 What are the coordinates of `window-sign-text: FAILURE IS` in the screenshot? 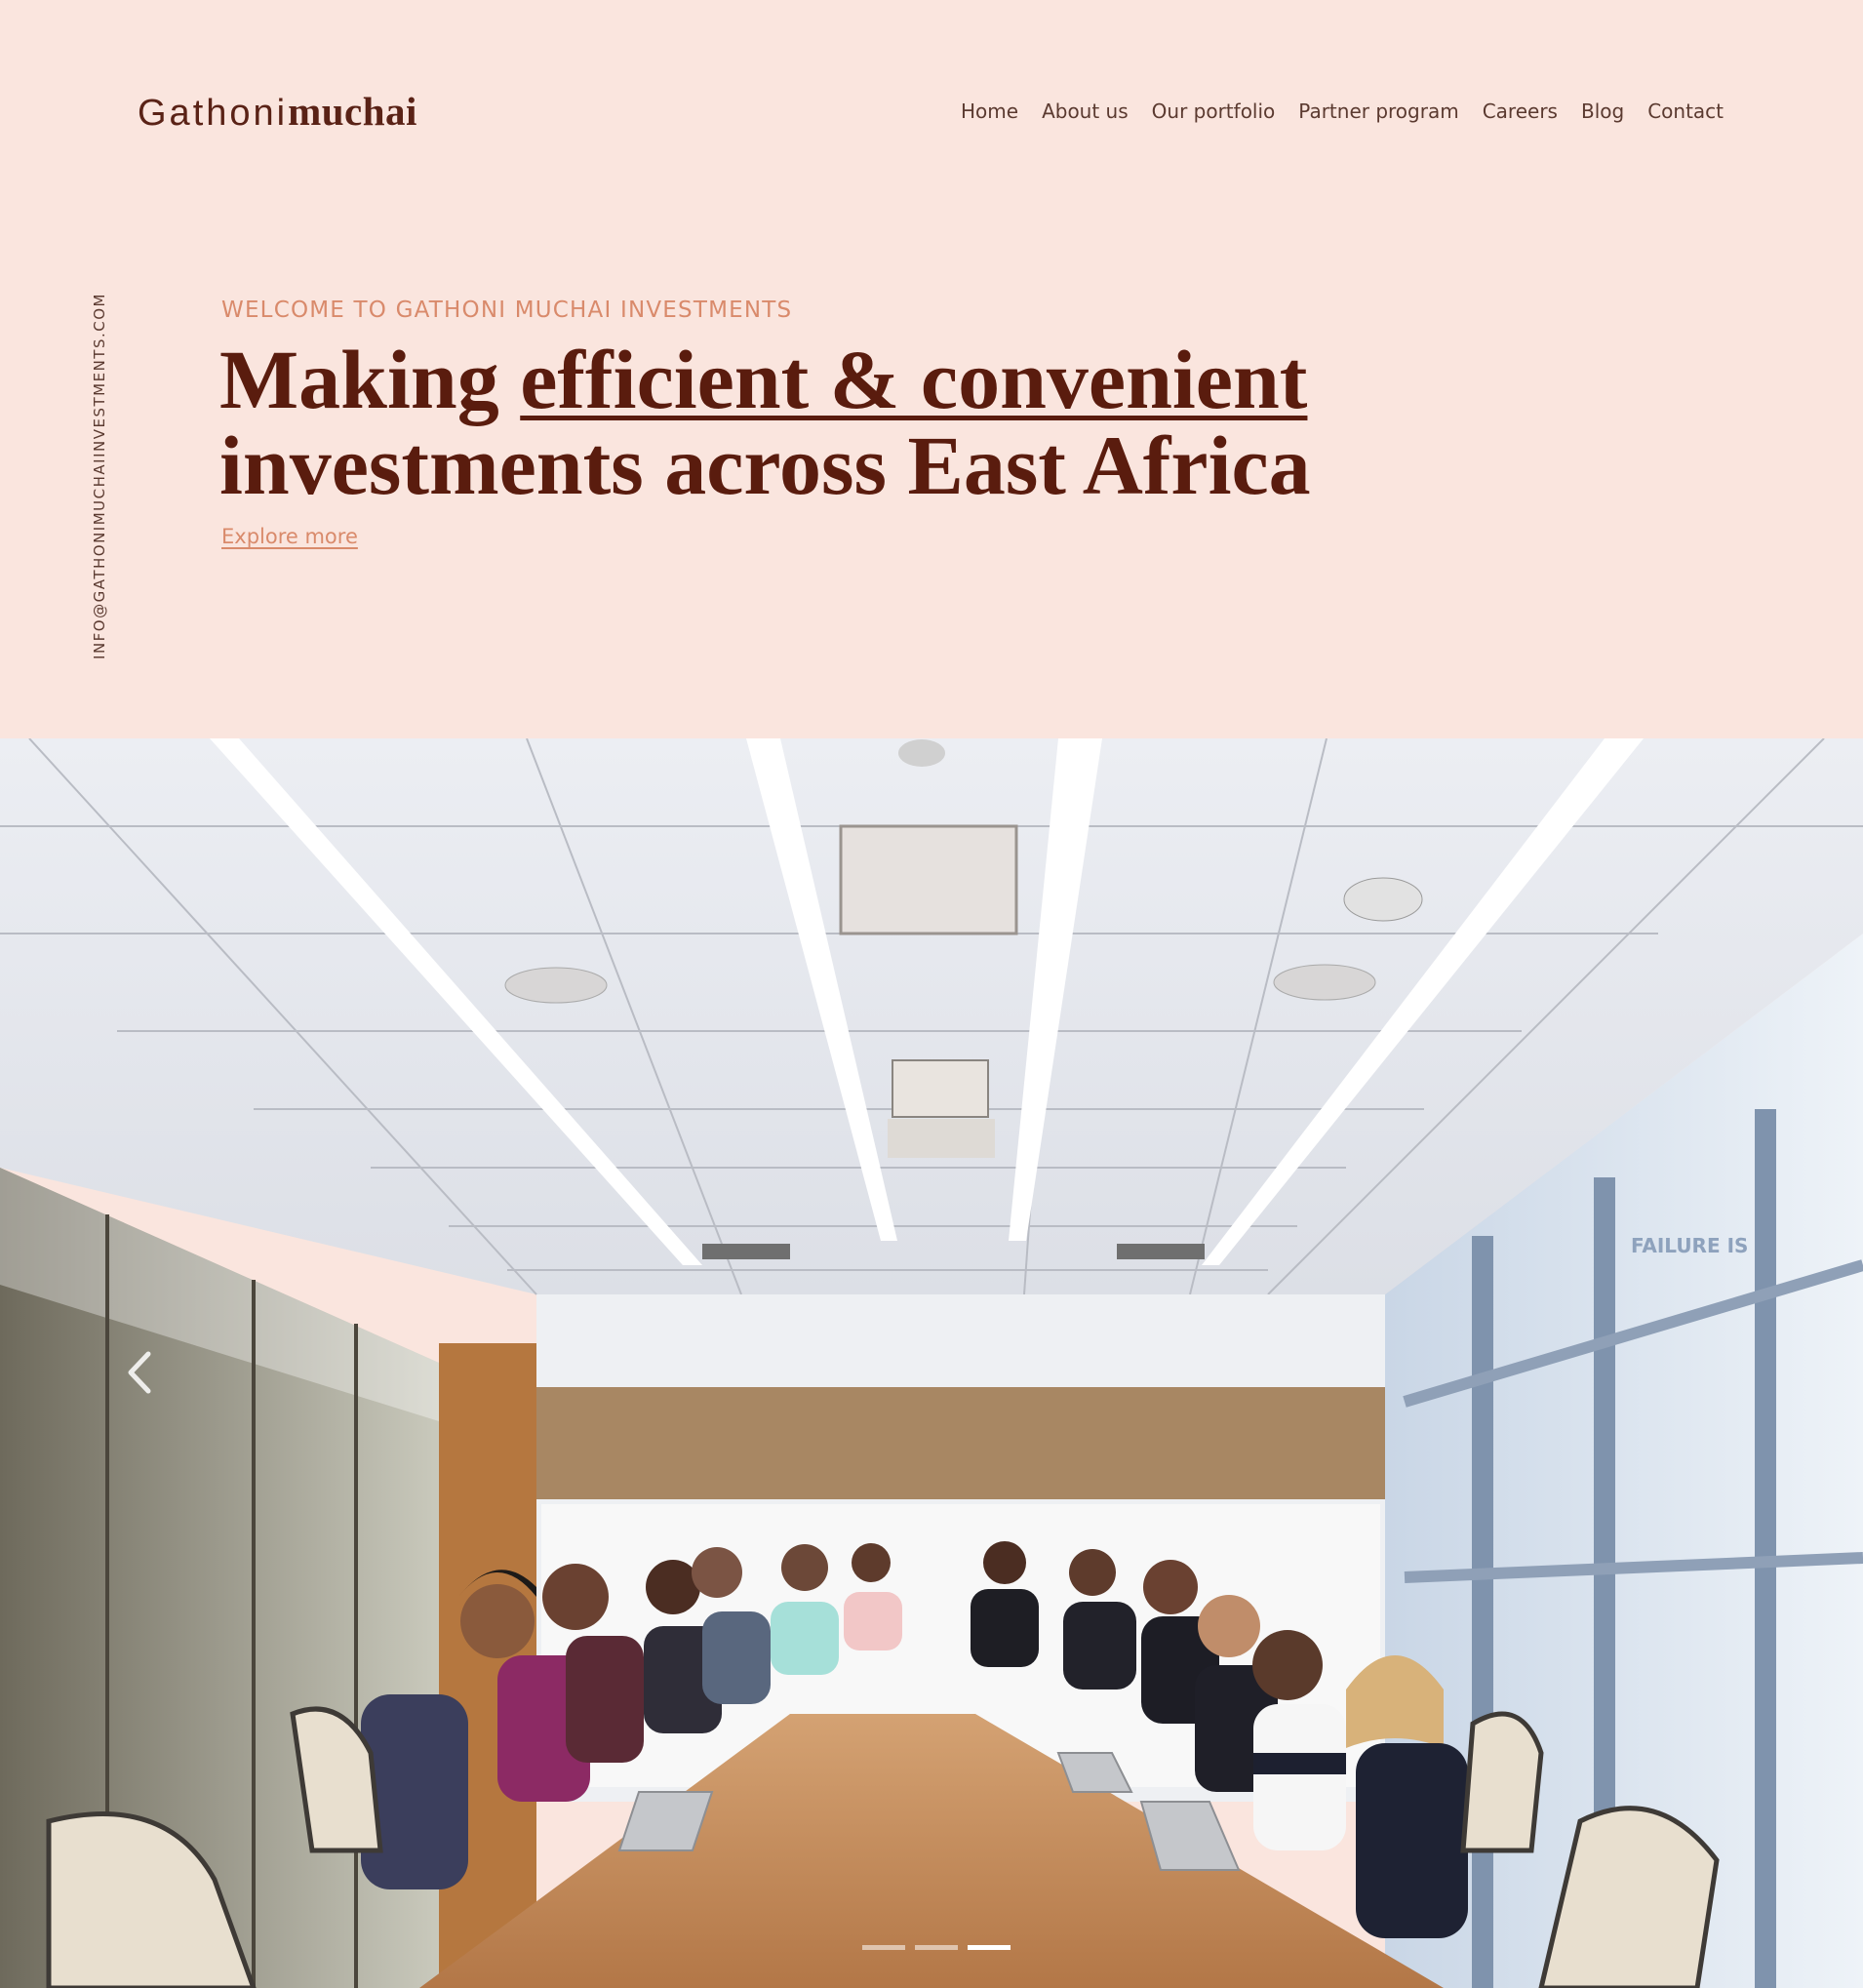 It's located at (1689, 1245).